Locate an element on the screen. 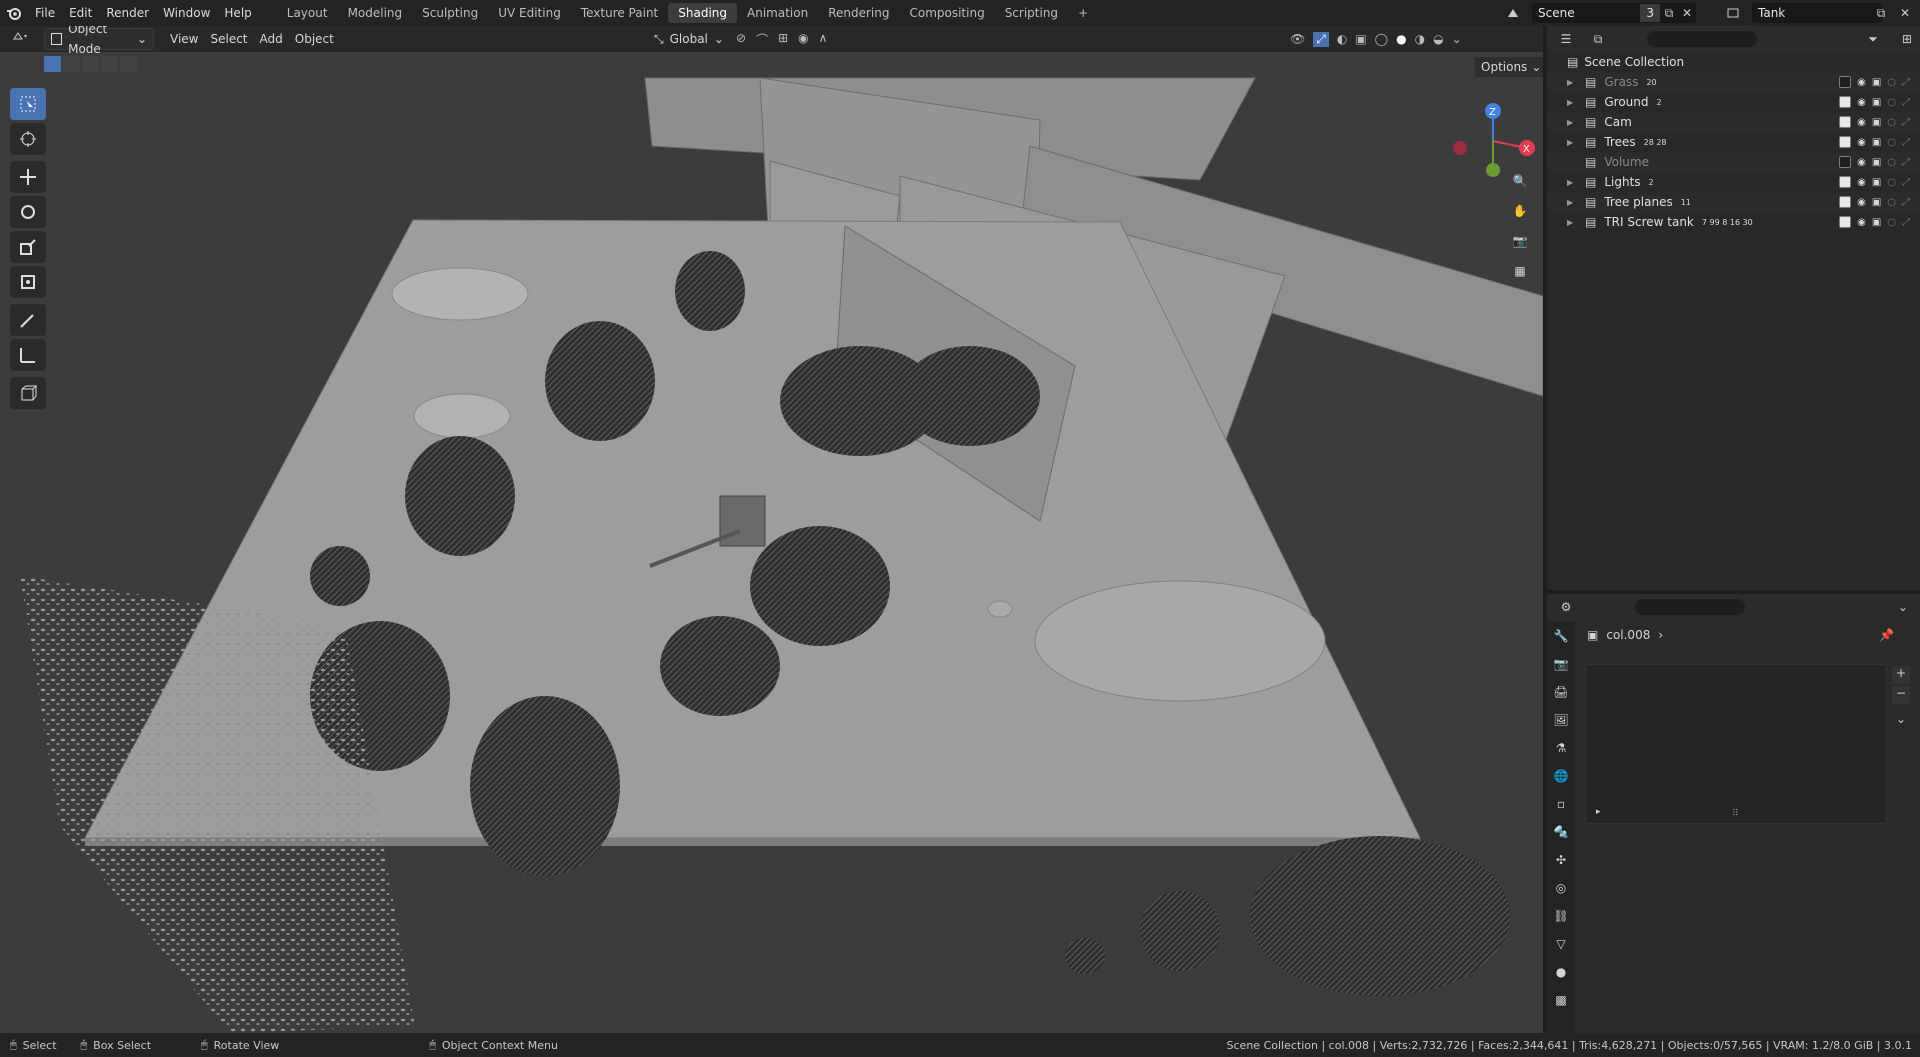 This screenshot has height=1057, width=1920. falloff-icon: ∧ is located at coordinates (823, 39).